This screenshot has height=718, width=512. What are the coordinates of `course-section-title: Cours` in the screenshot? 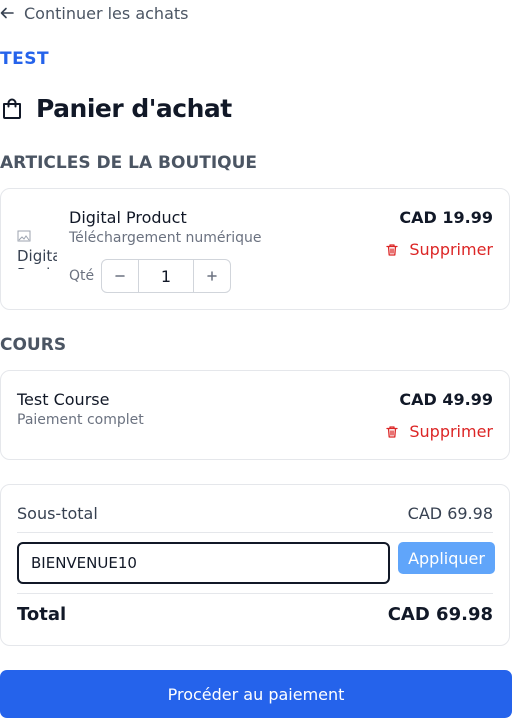 It's located at (33, 345).